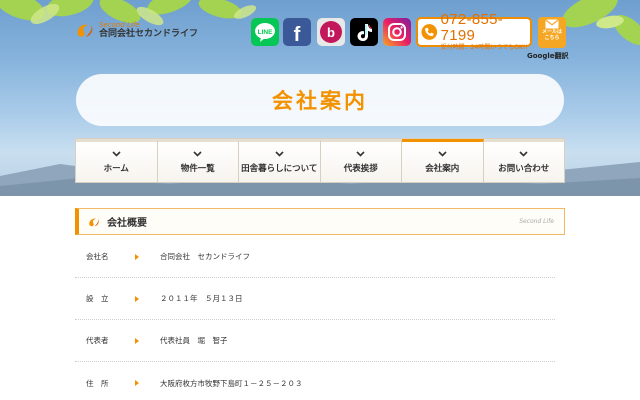 The image size is (640, 400). I want to click on nav-label: ホーム, so click(116, 168).